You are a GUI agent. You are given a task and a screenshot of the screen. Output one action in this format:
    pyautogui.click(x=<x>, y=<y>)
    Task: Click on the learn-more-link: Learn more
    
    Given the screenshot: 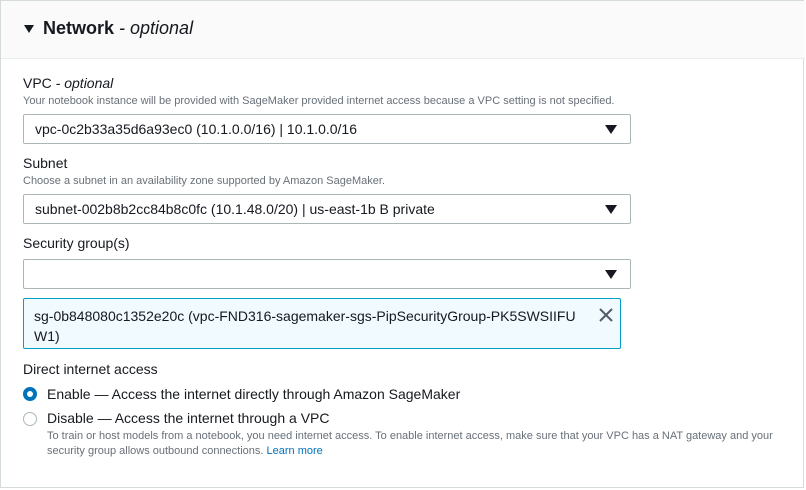 What is the action you would take?
    pyautogui.click(x=295, y=451)
    